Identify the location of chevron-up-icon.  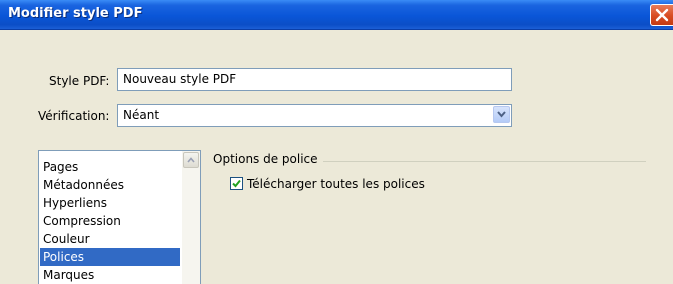
(191, 160).